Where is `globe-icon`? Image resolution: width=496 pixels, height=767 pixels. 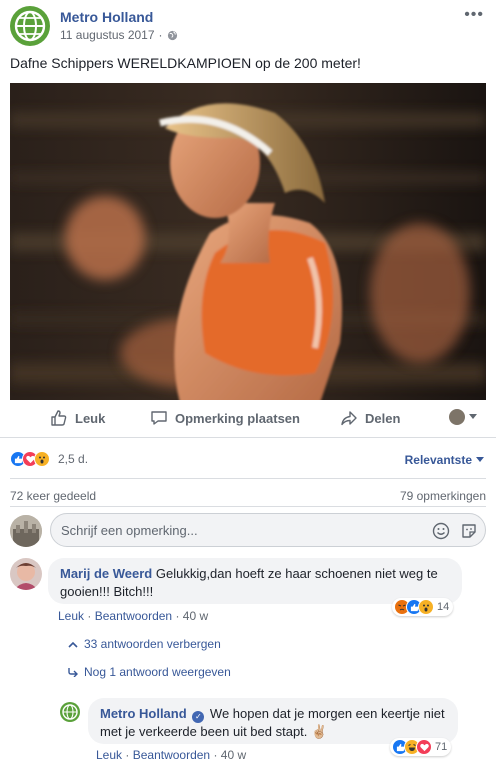
globe-icon is located at coordinates (172, 35).